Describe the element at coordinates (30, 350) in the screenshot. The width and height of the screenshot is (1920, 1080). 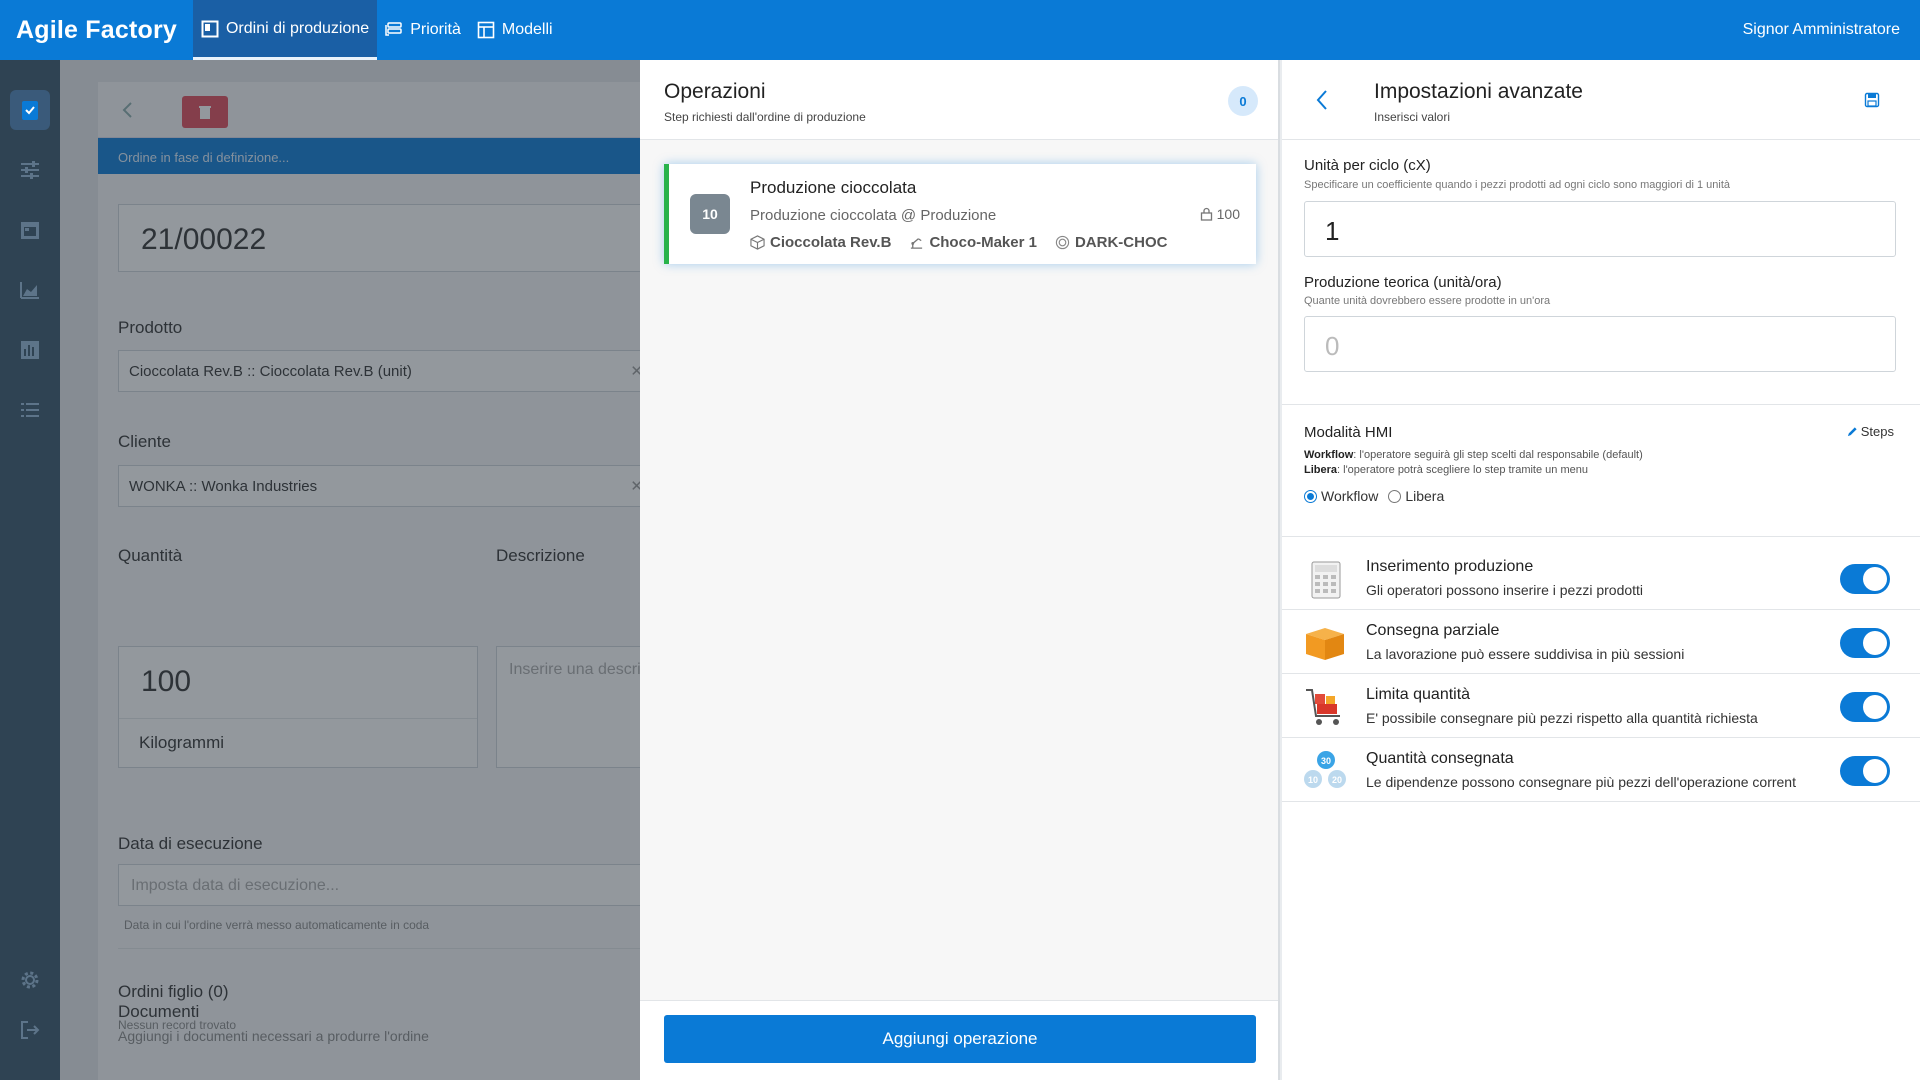
I see `sidebar-item-bar-chart` at that location.